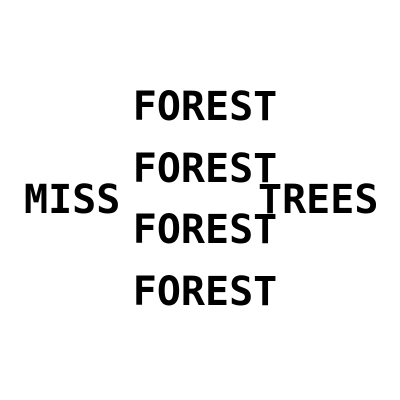 The height and width of the screenshot is (400, 400). What do you see at coordinates (205, 107) in the screenshot?
I see `forest-word-1: FOREST` at bounding box center [205, 107].